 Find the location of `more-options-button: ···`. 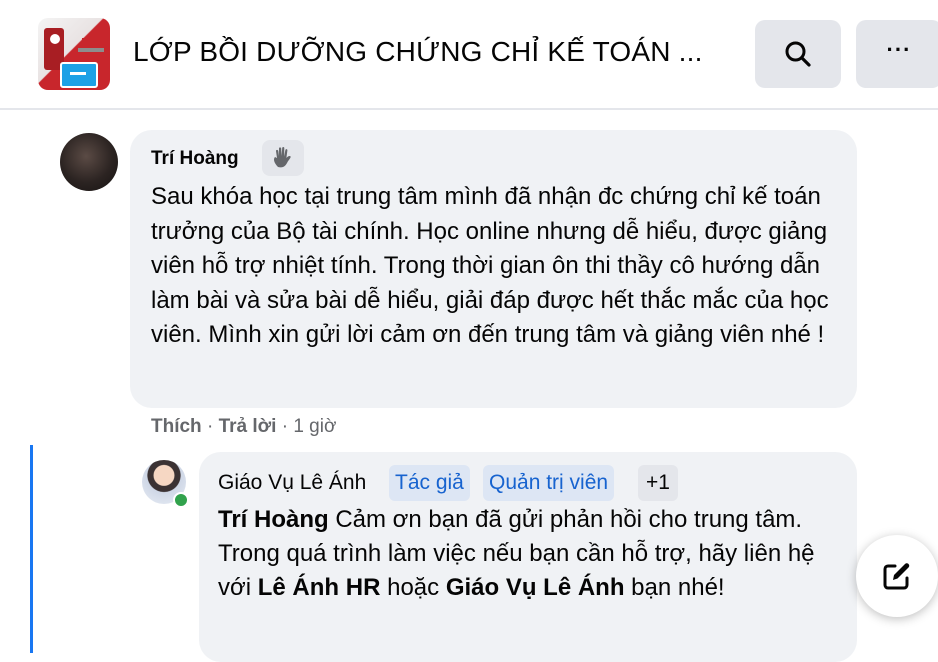

more-options-button: ··· is located at coordinates (897, 54).